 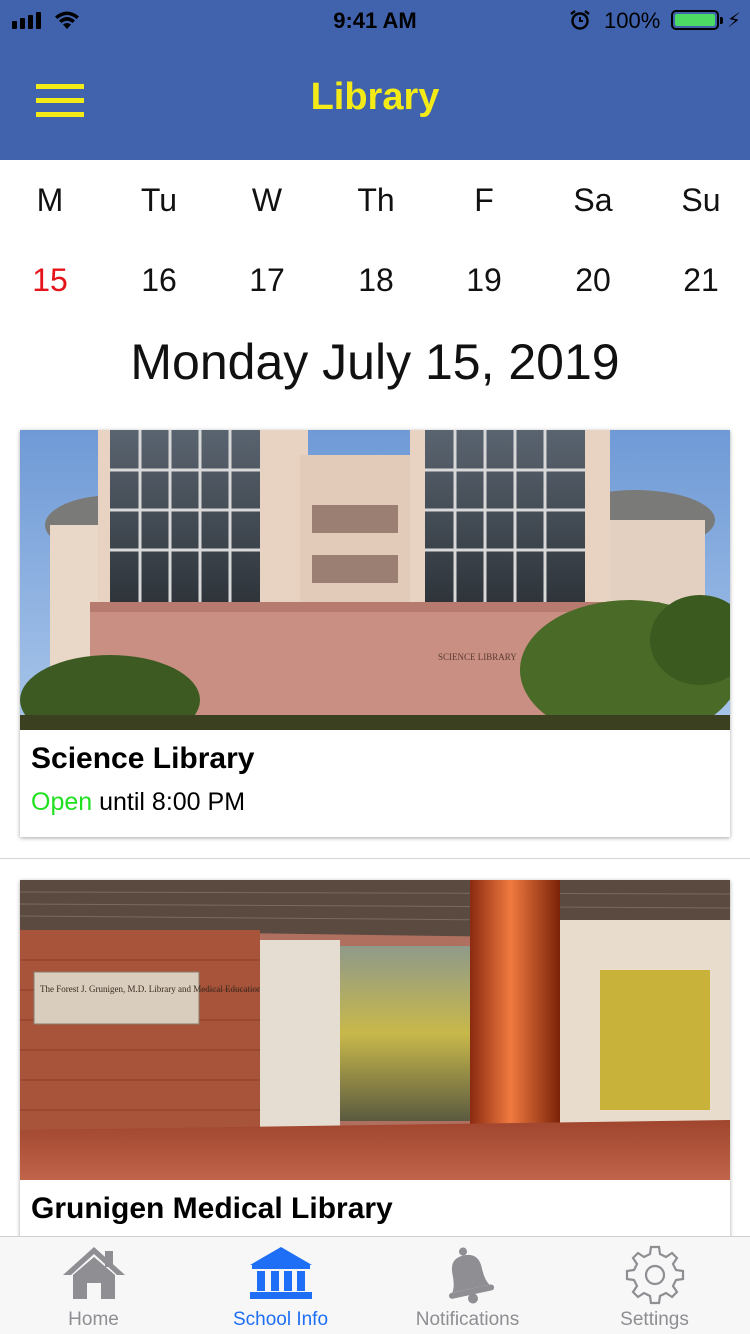 What do you see at coordinates (698, 280) in the screenshot?
I see `day-number: 21` at bounding box center [698, 280].